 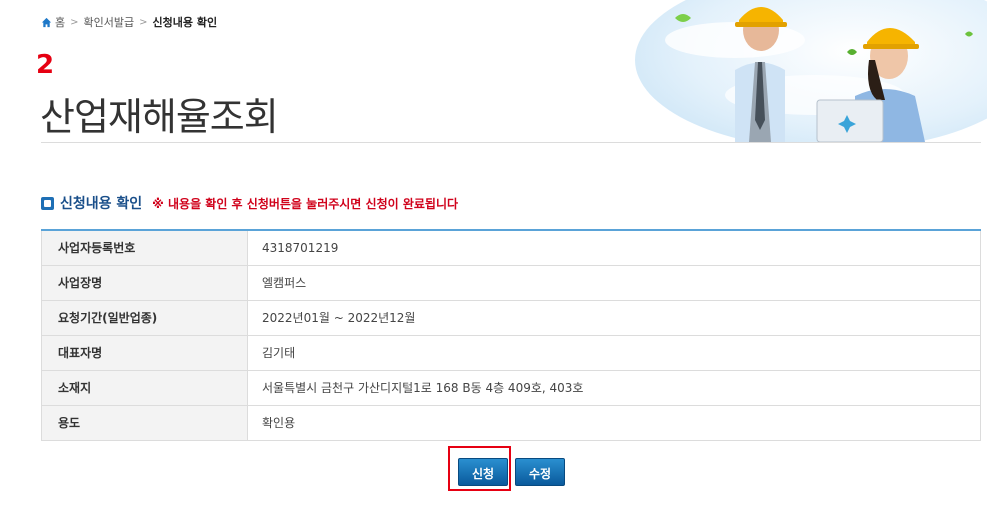 I want to click on hero-illustration, so click(x=786, y=71).